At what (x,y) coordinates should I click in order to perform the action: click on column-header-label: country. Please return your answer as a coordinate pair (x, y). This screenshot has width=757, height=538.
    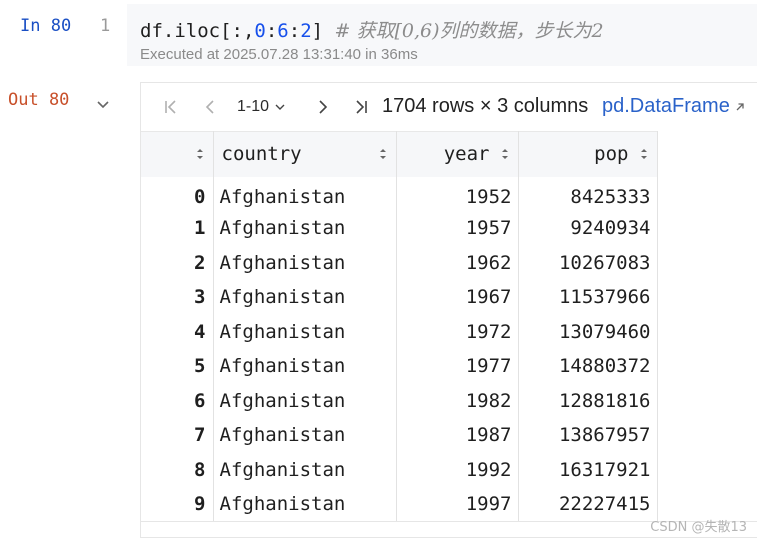
    Looking at the image, I should click on (261, 154).